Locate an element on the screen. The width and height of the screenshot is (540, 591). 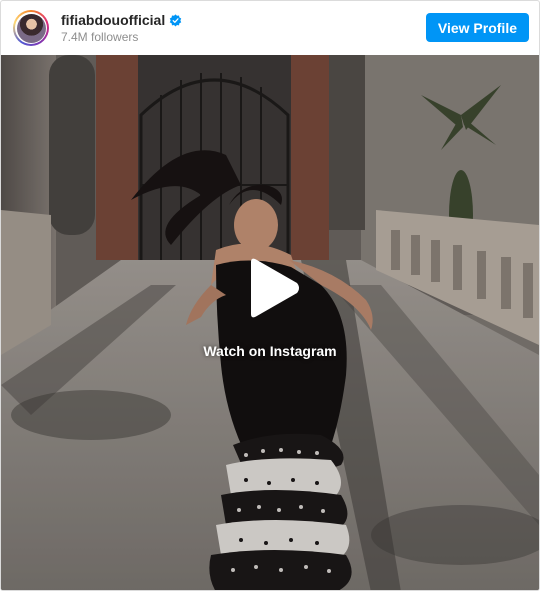
verified-badge-icon is located at coordinates (175, 20).